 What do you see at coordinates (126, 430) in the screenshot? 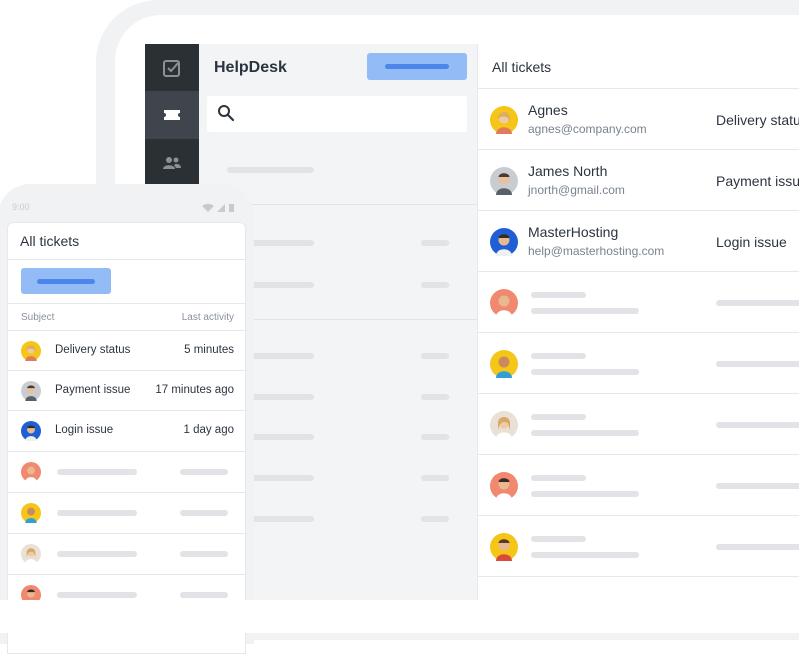
I see `ticket-row: Login issue 1 day ago` at bounding box center [126, 430].